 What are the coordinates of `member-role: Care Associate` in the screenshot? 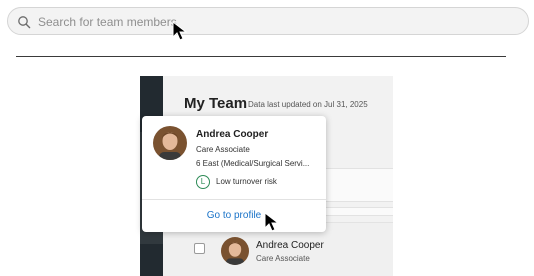 It's located at (283, 258).